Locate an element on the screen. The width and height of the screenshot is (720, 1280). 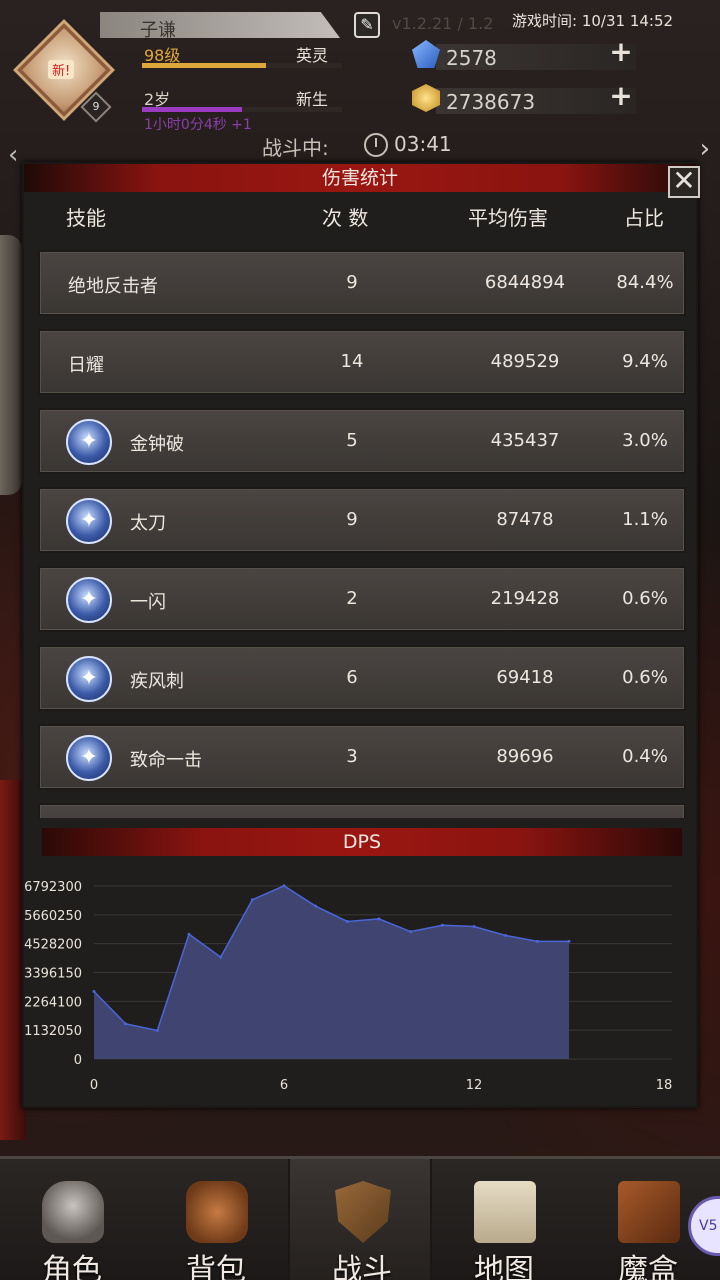
map-scroll-icon is located at coordinates (505, 1212).